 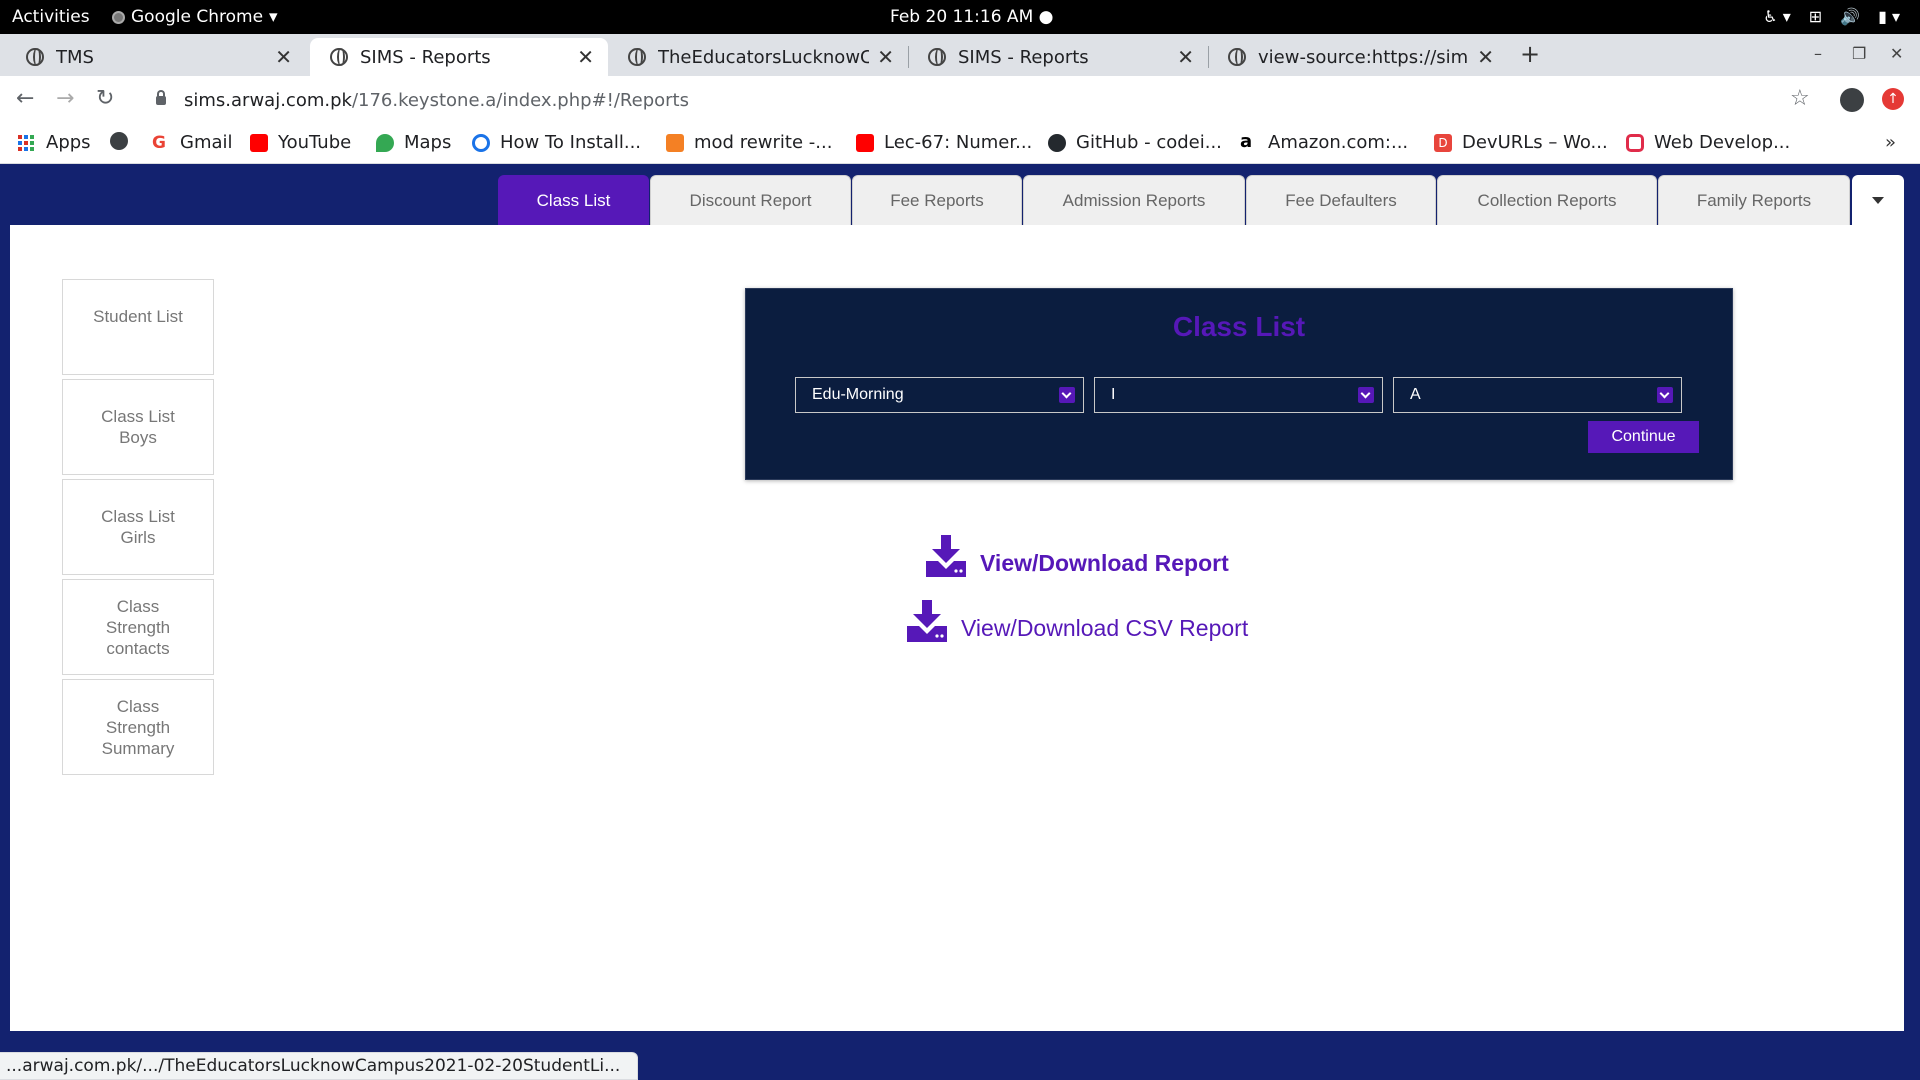 I want to click on sidebar-item-class-strength-summary: Class Strength Summary, so click(x=138, y=727).